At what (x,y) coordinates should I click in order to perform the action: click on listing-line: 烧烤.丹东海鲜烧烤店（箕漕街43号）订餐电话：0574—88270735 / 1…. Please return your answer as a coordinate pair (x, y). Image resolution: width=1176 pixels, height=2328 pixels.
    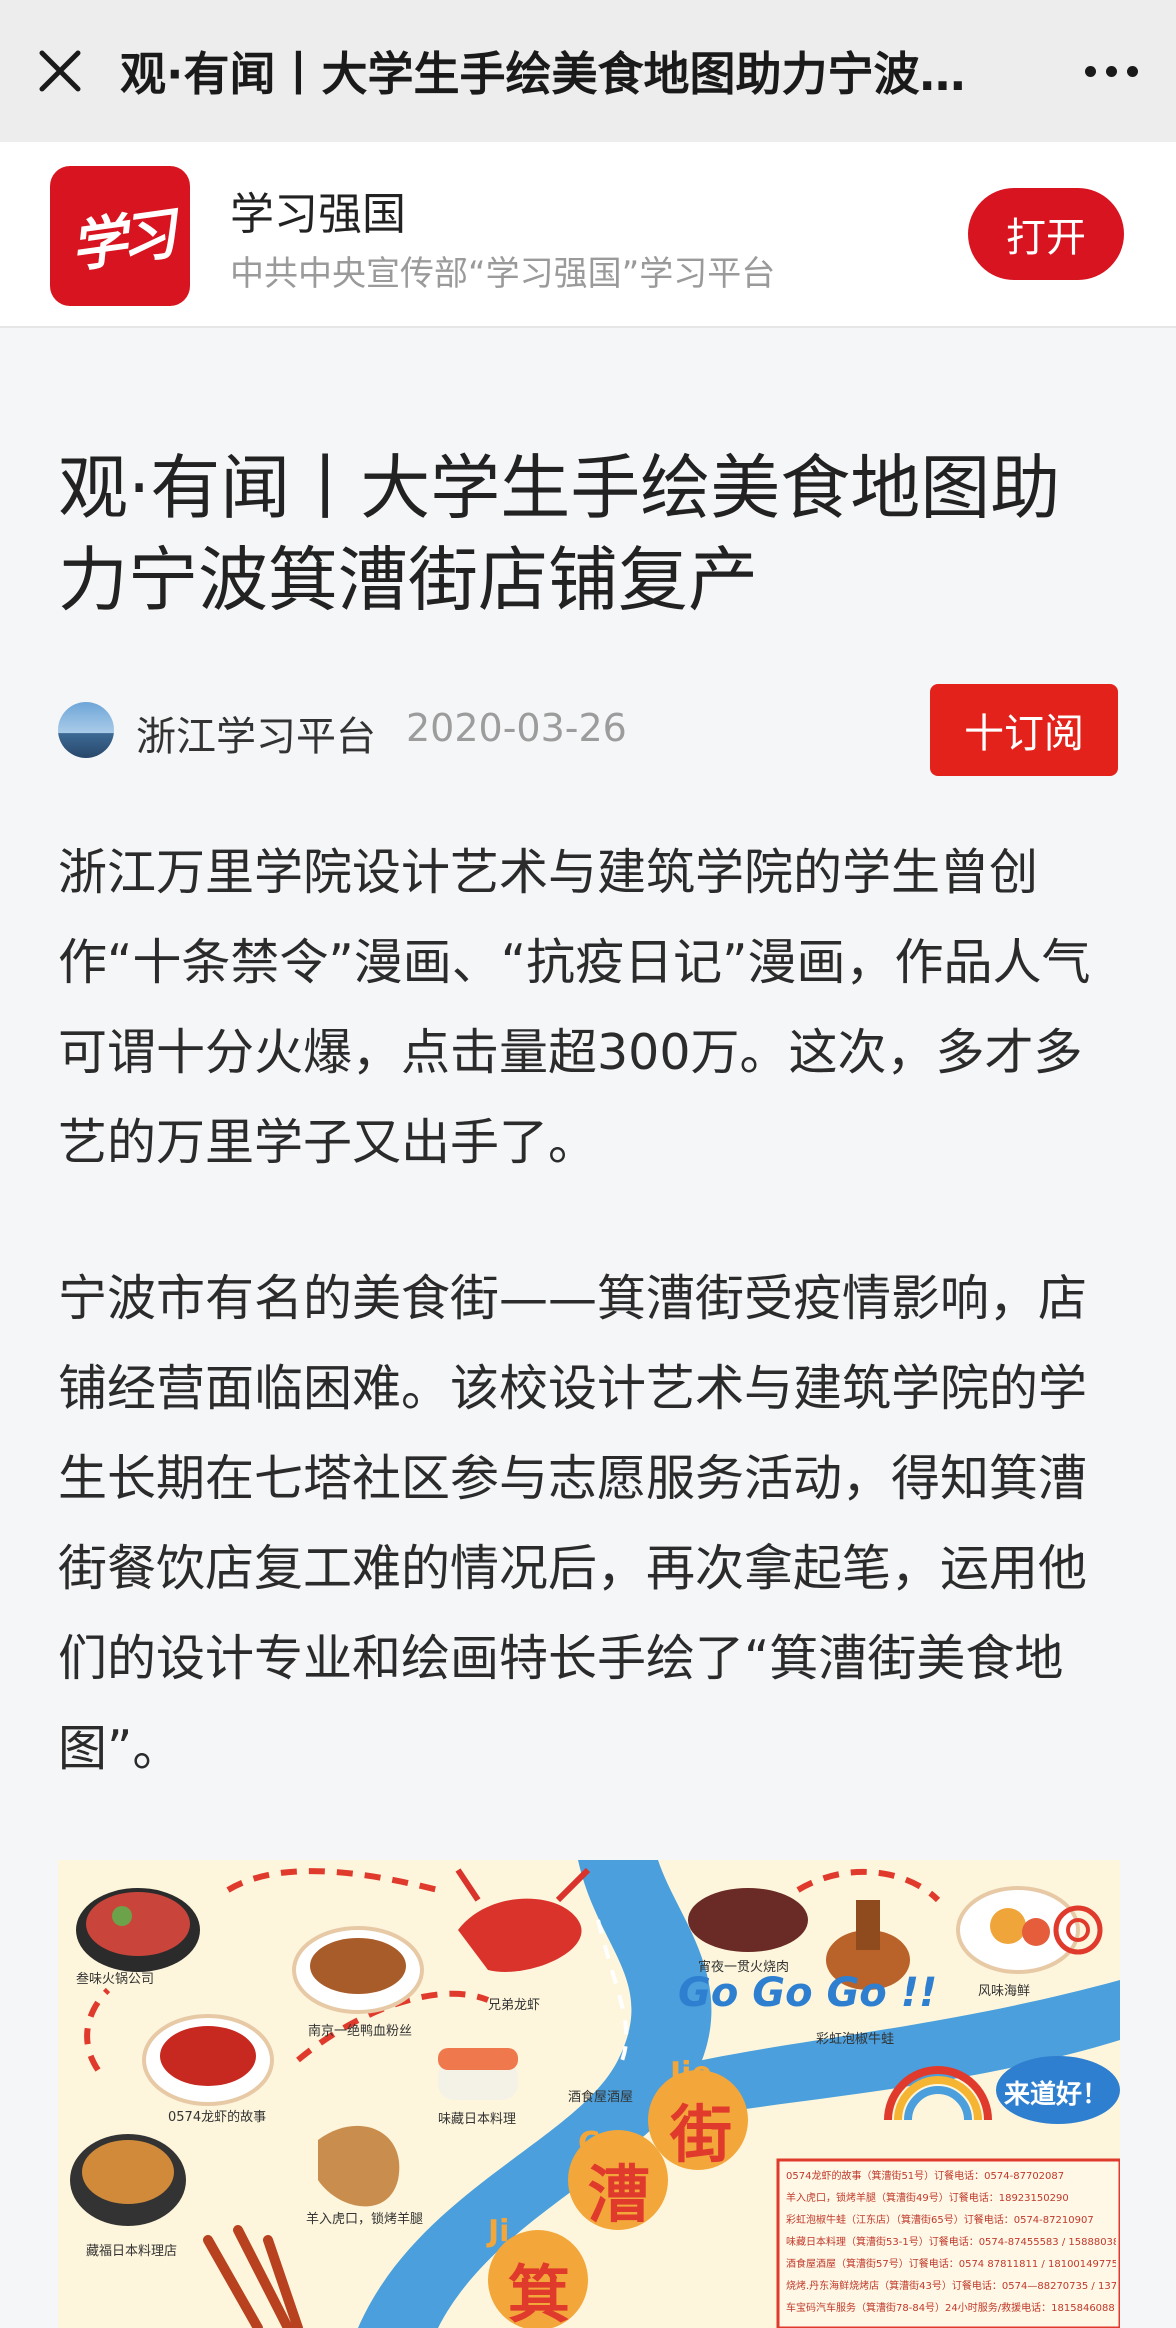
    Looking at the image, I should click on (951, 2286).